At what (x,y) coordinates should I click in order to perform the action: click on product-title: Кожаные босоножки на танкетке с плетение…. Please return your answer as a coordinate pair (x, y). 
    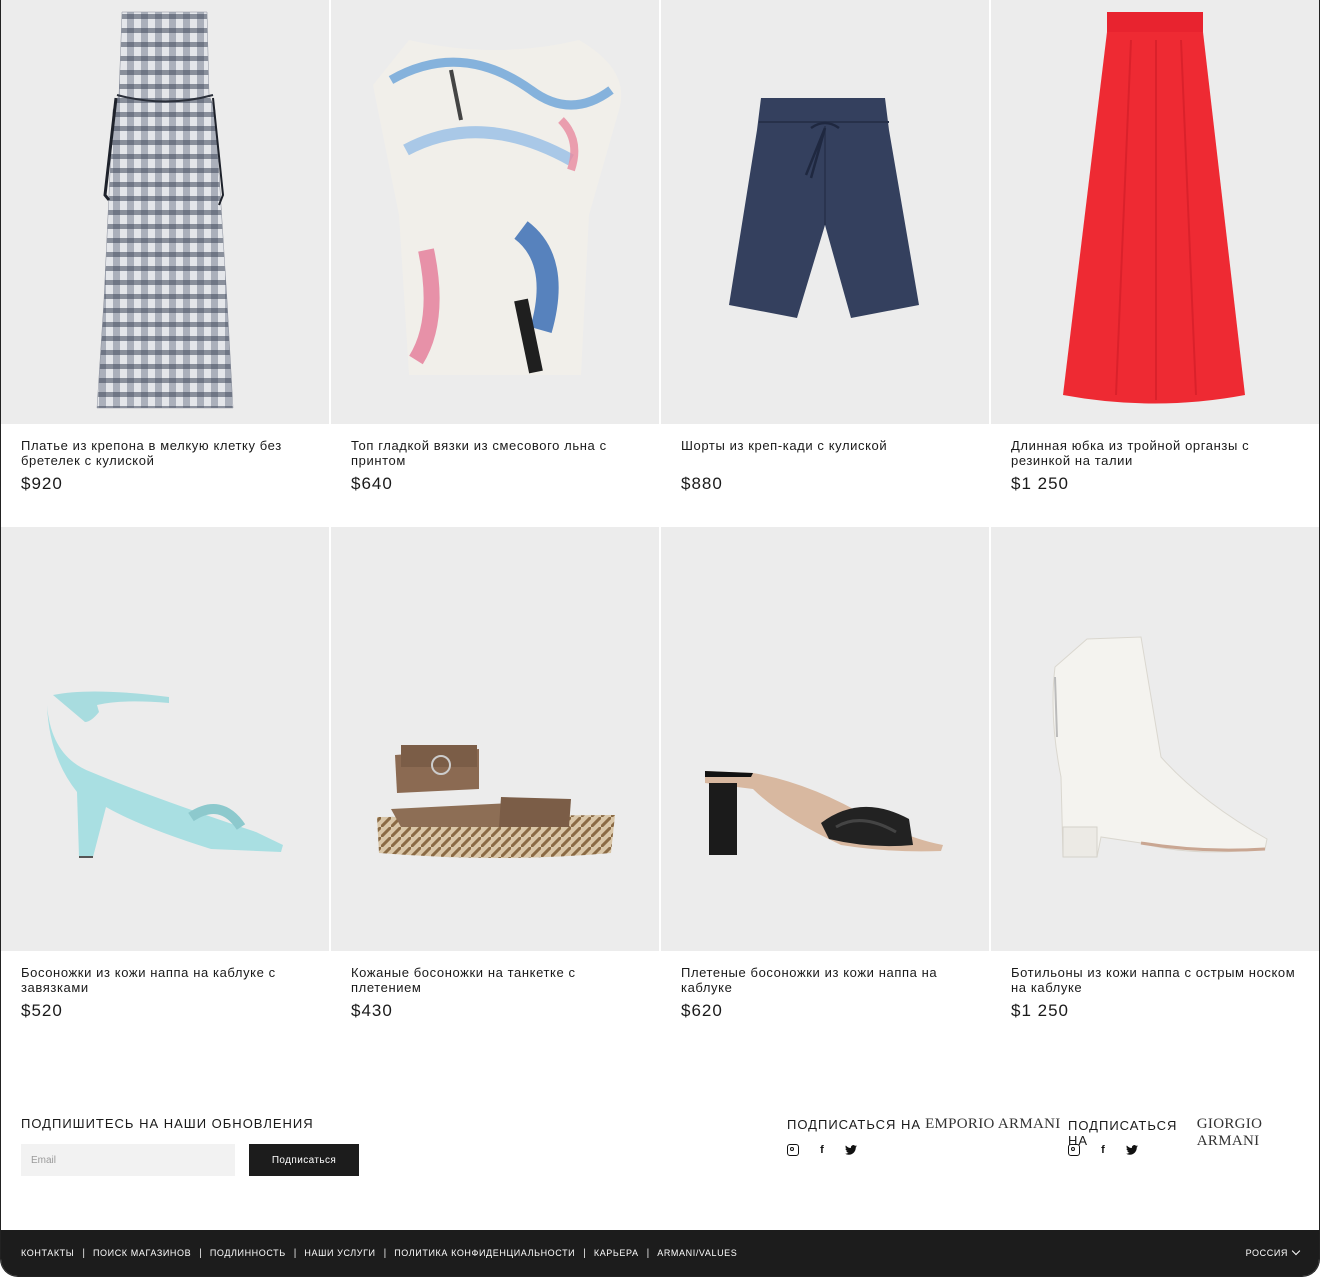
    Looking at the image, I should click on (496, 980).